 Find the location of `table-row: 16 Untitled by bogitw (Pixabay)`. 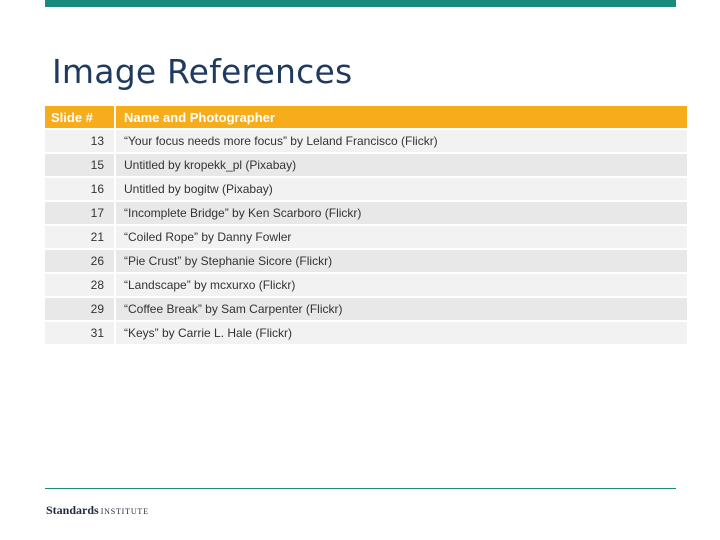

table-row: 16 Untitled by bogitw (Pixabay) is located at coordinates (366, 188).